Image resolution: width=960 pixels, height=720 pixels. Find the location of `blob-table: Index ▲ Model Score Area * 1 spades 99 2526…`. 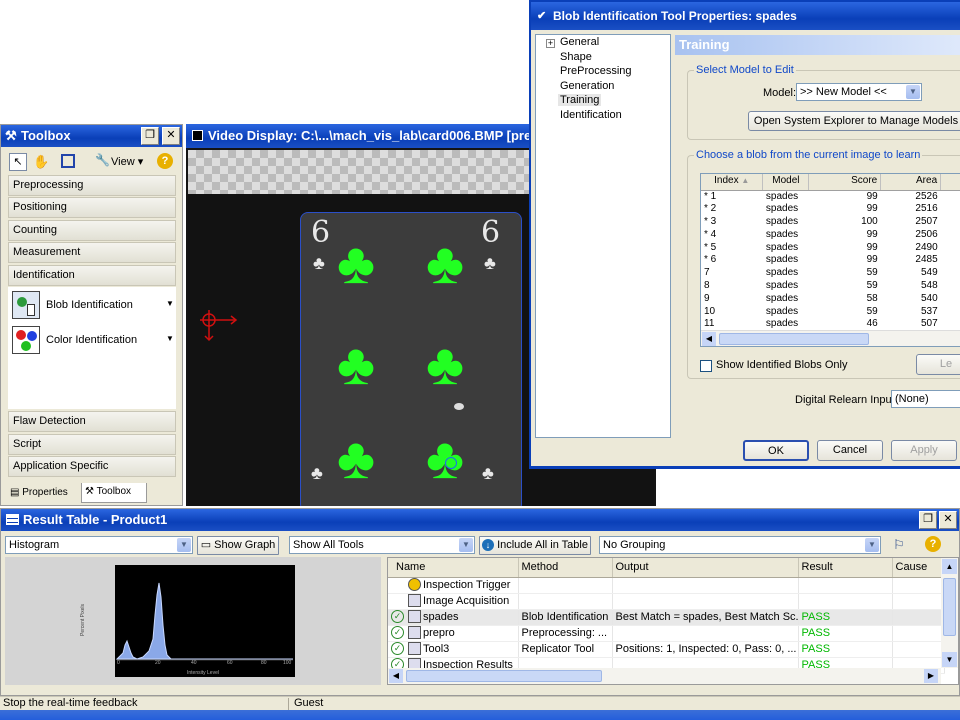

blob-table: Index ▲ Model Score Area * 1 spades 99 2526… is located at coordinates (830, 260).